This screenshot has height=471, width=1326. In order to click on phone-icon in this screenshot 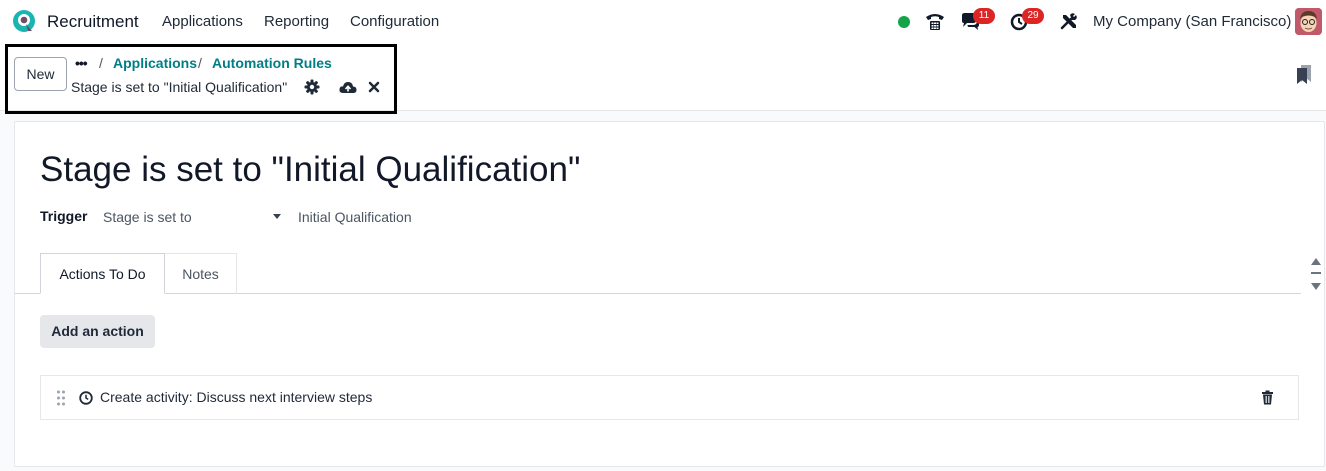, I will do `click(935, 21)`.